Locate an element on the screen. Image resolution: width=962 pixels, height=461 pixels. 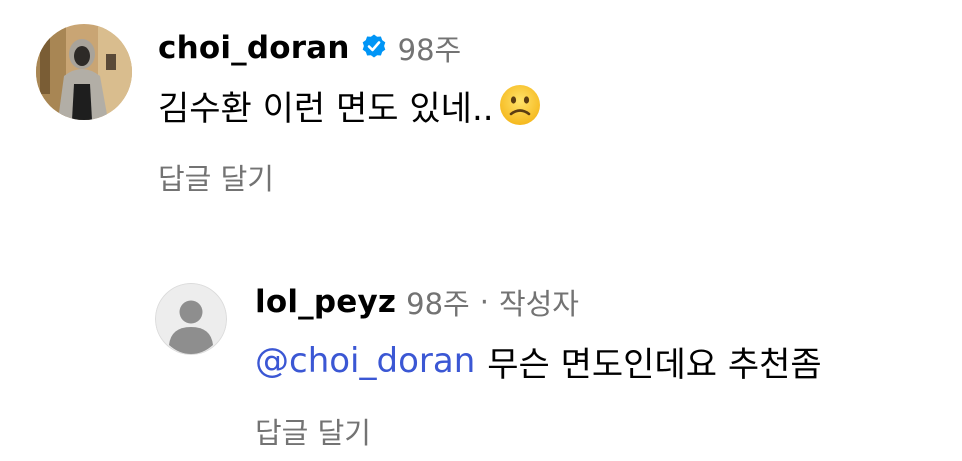
username: choi_doran is located at coordinates (254, 48).